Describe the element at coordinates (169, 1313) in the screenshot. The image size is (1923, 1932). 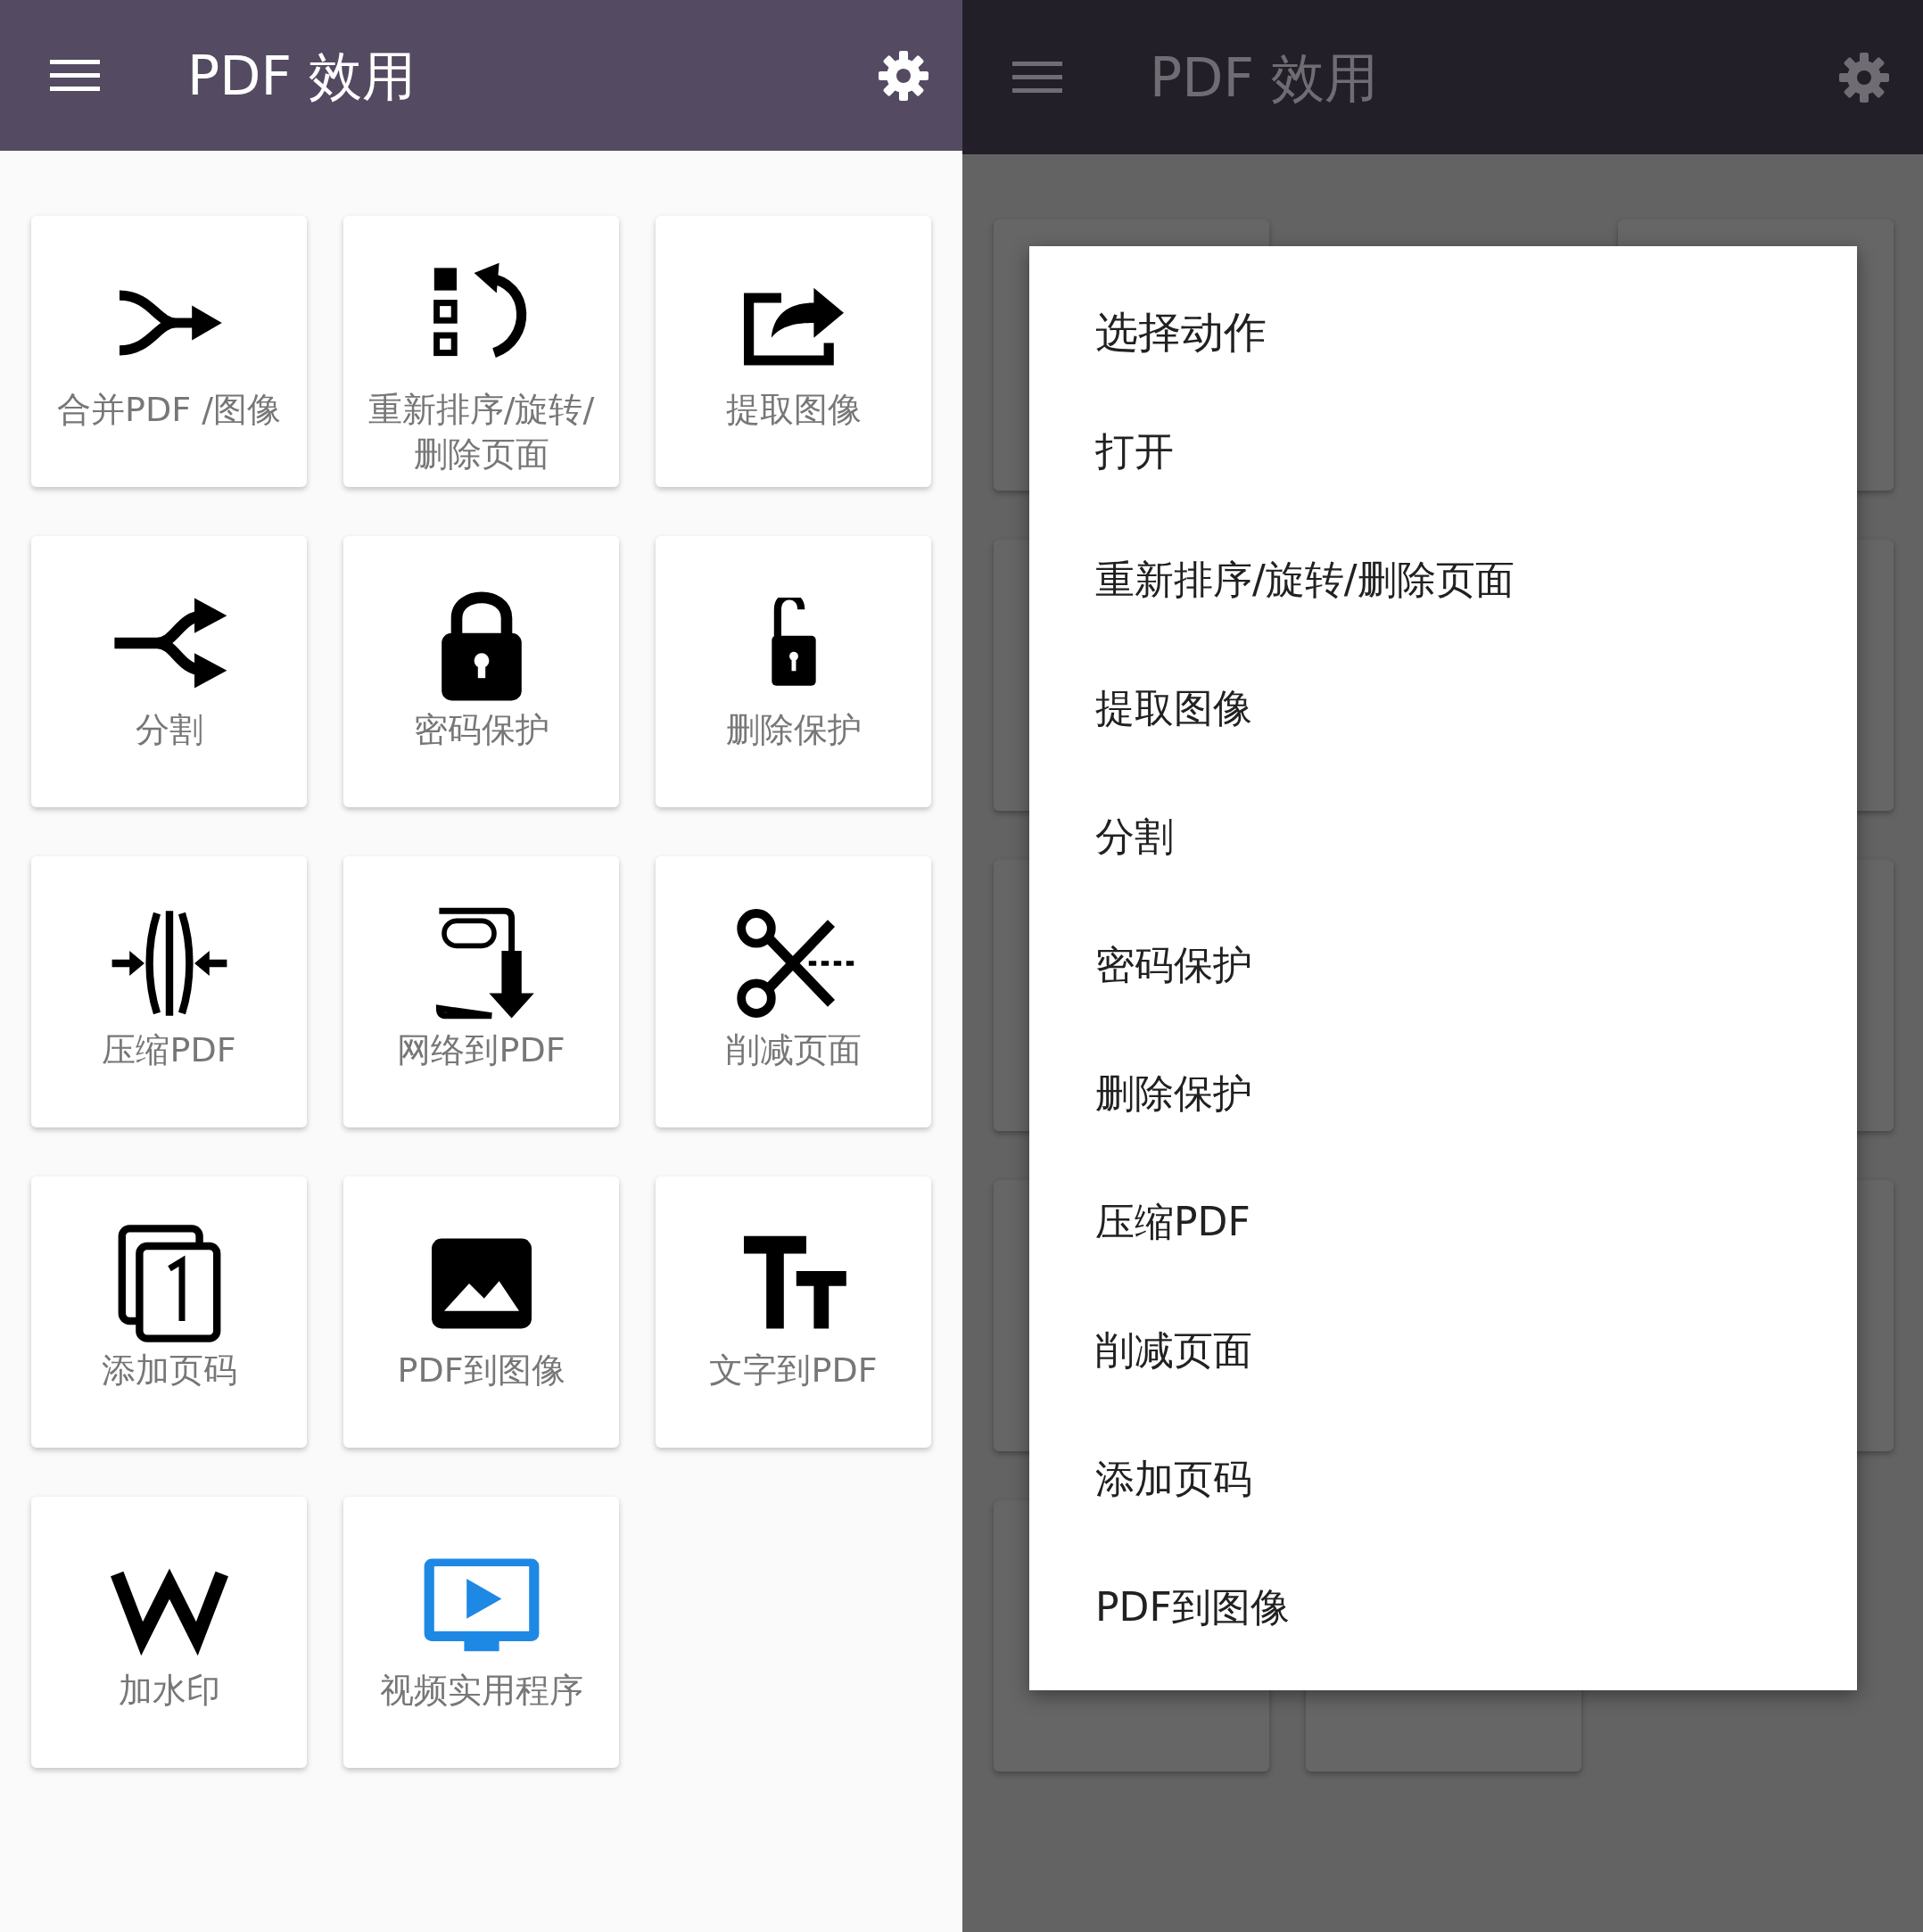
I see `tool-tile: 添加页码` at that location.